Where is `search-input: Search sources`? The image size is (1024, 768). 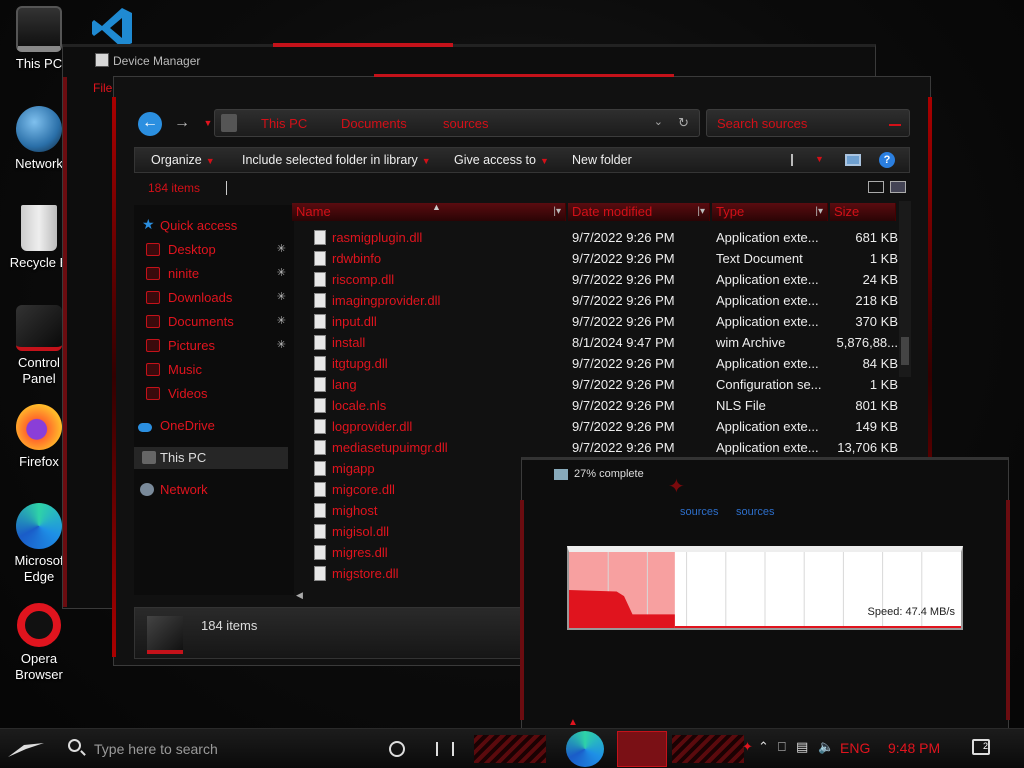 search-input: Search sources is located at coordinates (808, 123).